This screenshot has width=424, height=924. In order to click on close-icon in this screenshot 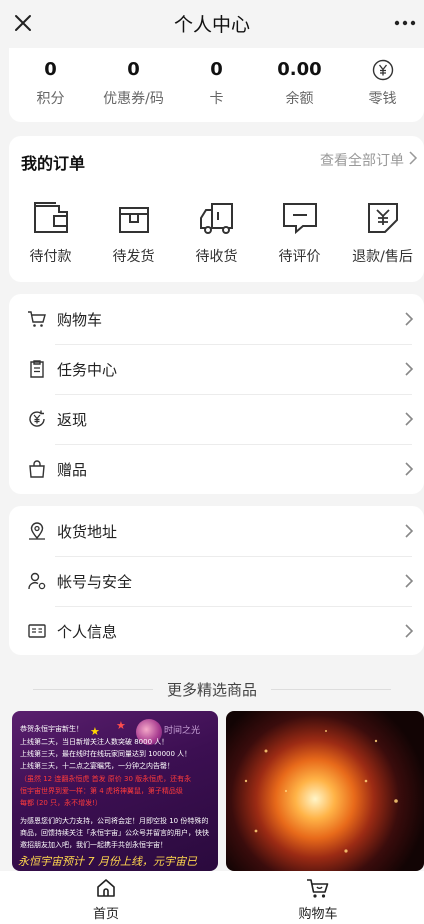, I will do `click(23, 23)`.